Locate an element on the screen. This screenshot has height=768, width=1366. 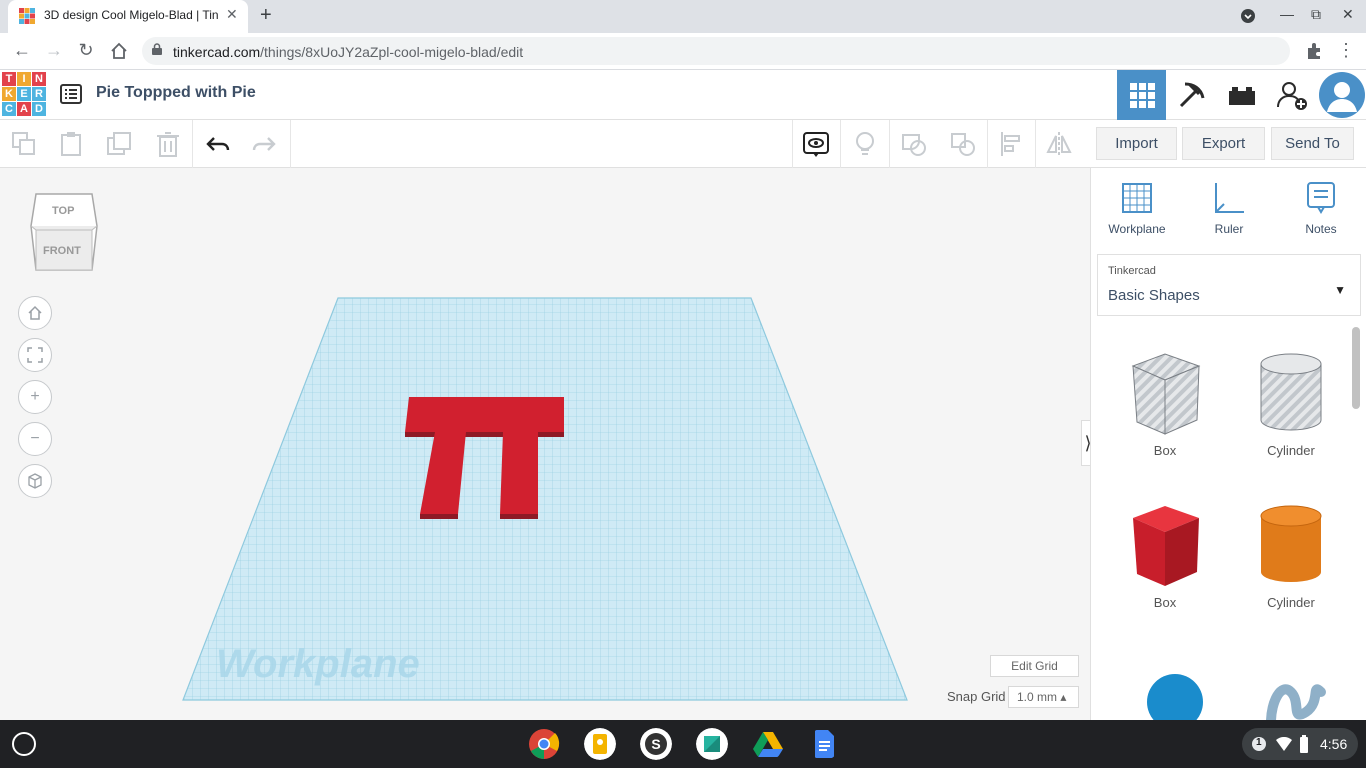
edit-toolbar is located at coordinates (545, 144).